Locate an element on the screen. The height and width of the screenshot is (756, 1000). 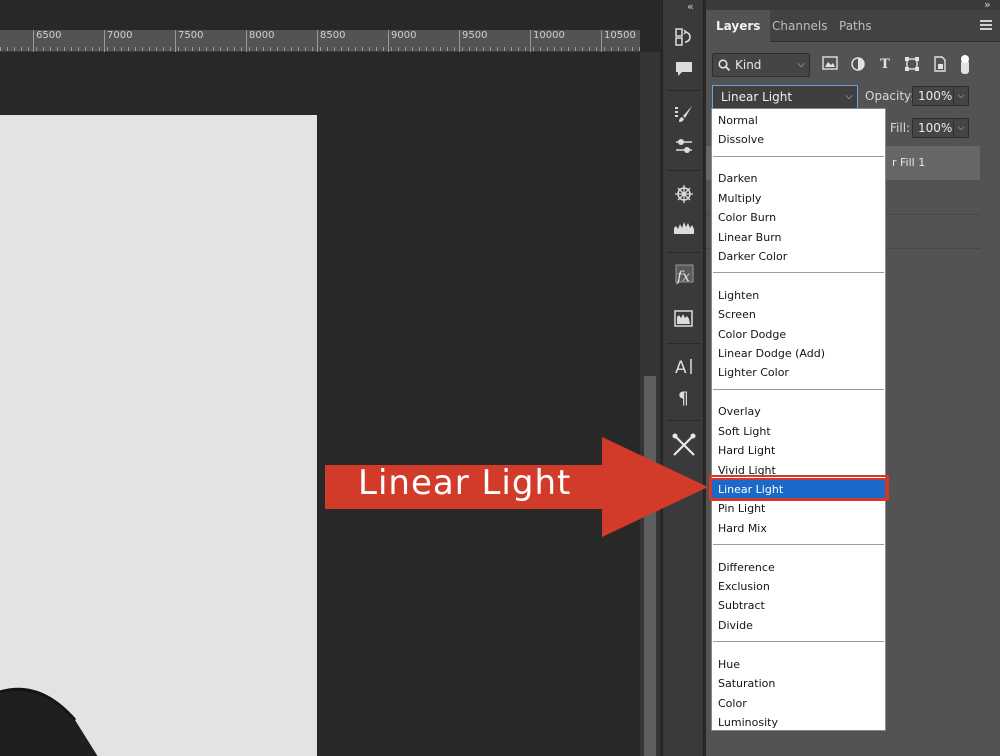
menu-item-pin-light: Pin Light is located at coordinates (798, 508).